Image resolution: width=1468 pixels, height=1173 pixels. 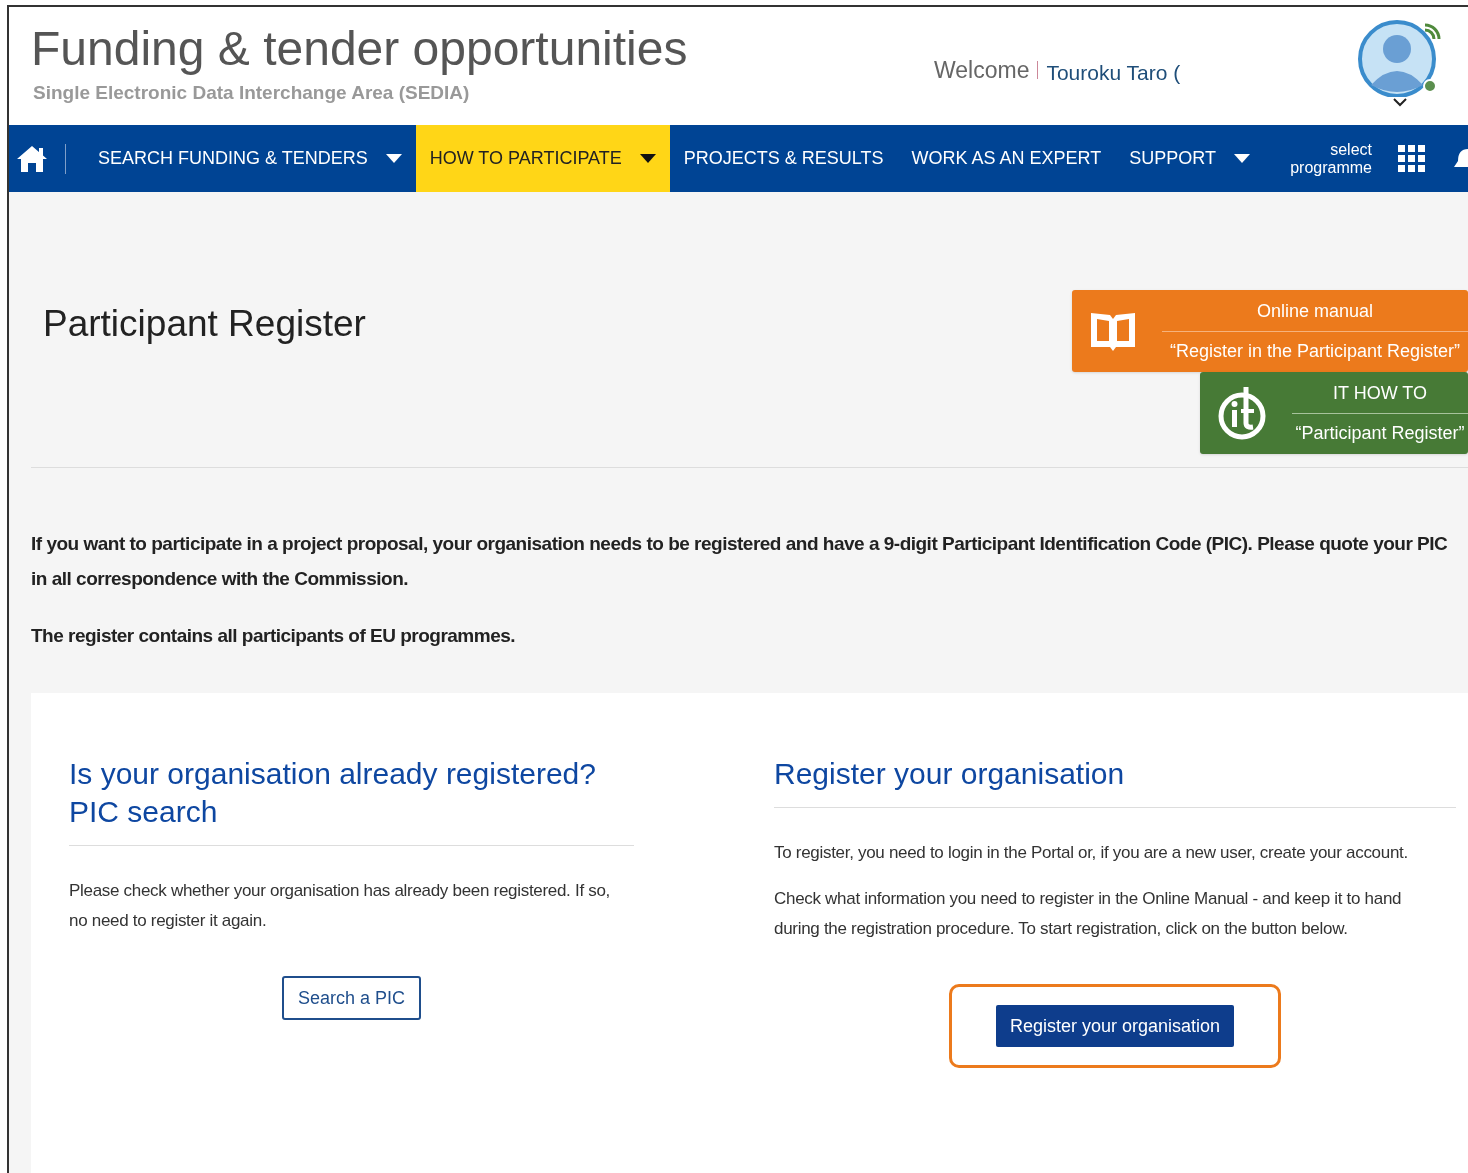 What do you see at coordinates (32, 158) in the screenshot?
I see `home-icon` at bounding box center [32, 158].